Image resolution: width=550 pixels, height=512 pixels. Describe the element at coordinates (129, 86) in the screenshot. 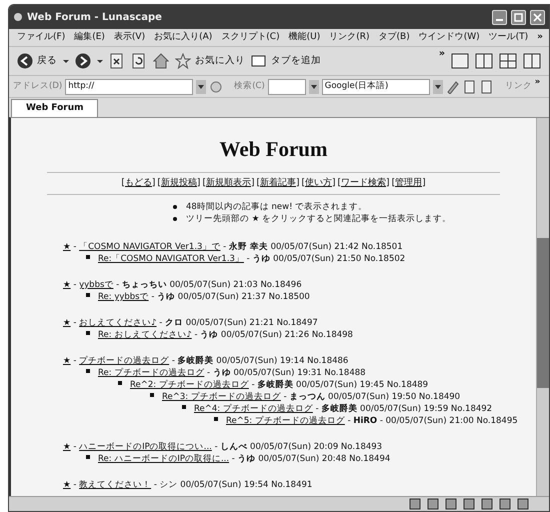

I see `address-field: http://` at that location.